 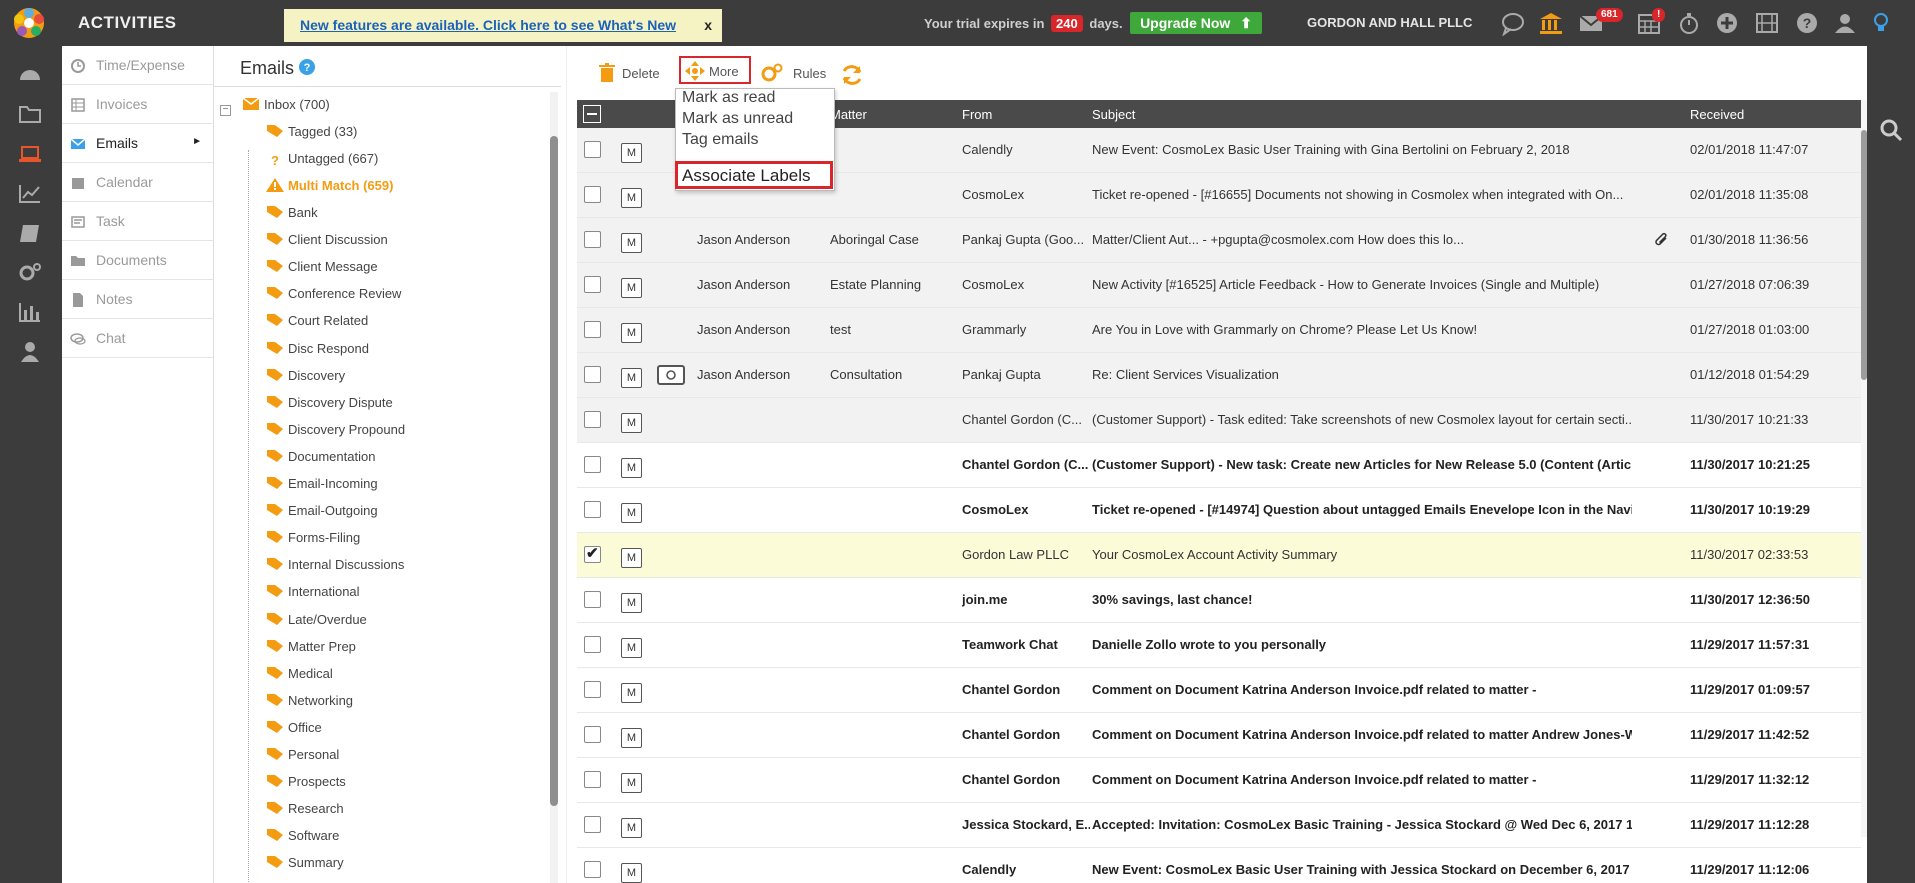 What do you see at coordinates (307, 67) in the screenshot?
I see `help-icon: ?` at bounding box center [307, 67].